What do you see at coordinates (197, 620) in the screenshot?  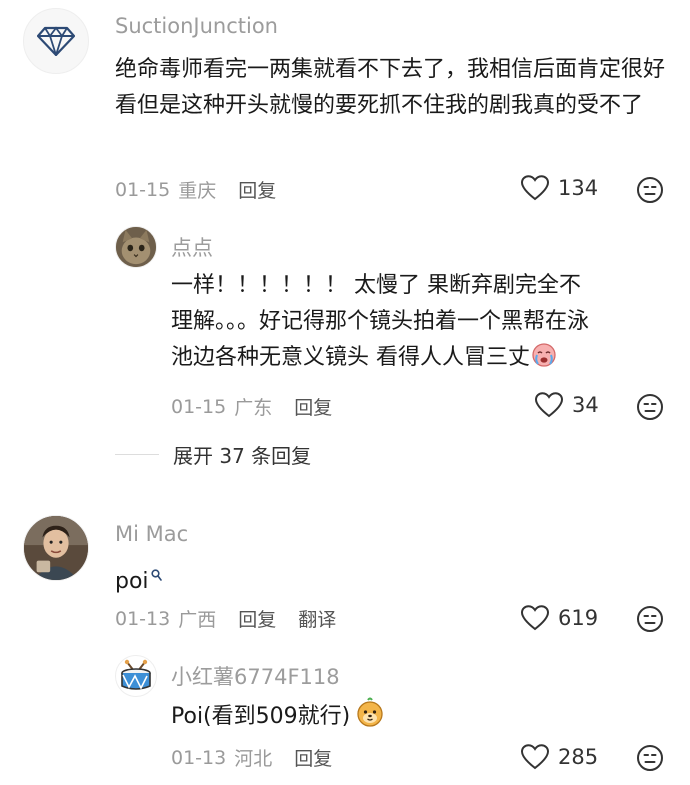 I see `comment-location: 广西` at bounding box center [197, 620].